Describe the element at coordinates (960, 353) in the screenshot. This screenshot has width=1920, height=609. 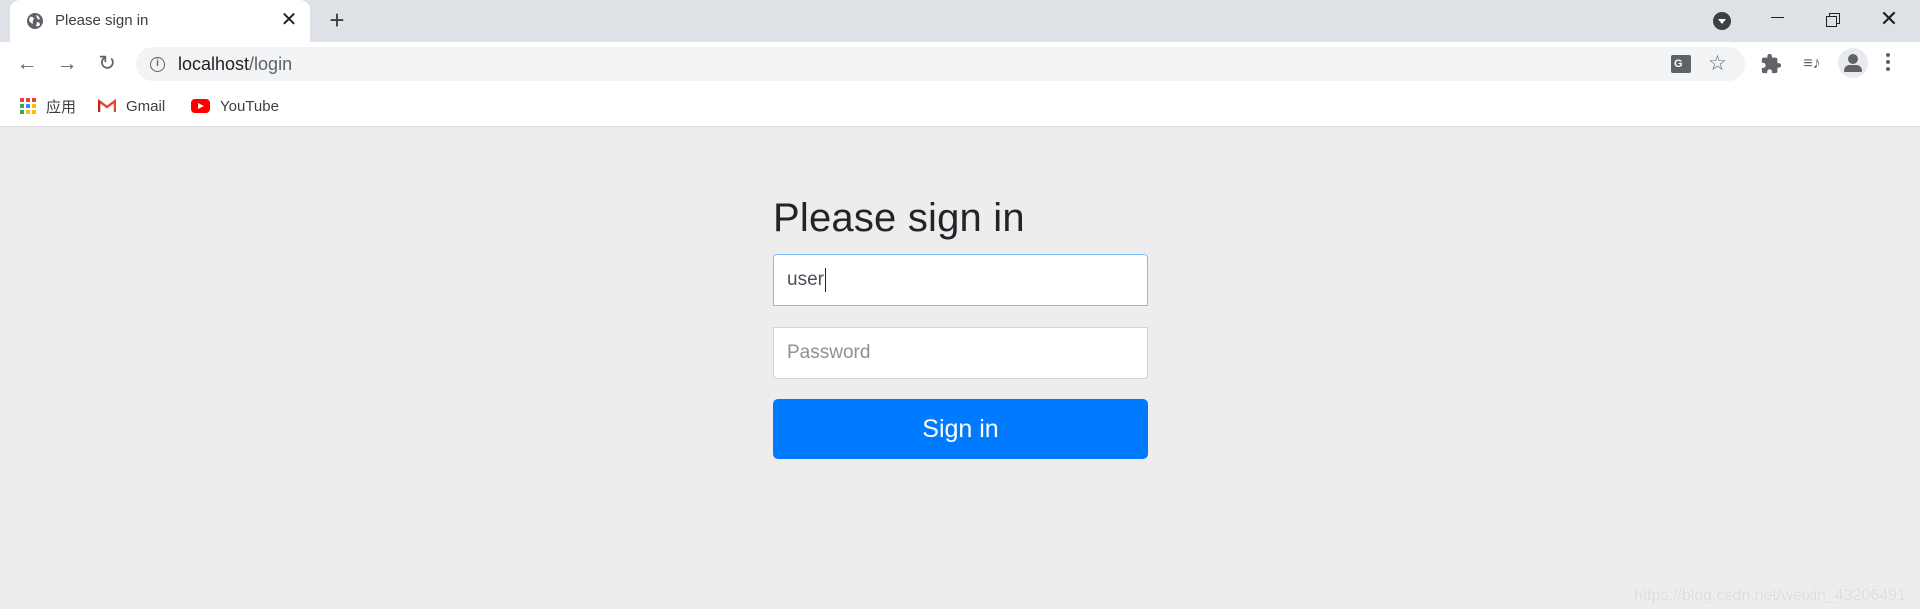
I see `password-input: Password` at that location.